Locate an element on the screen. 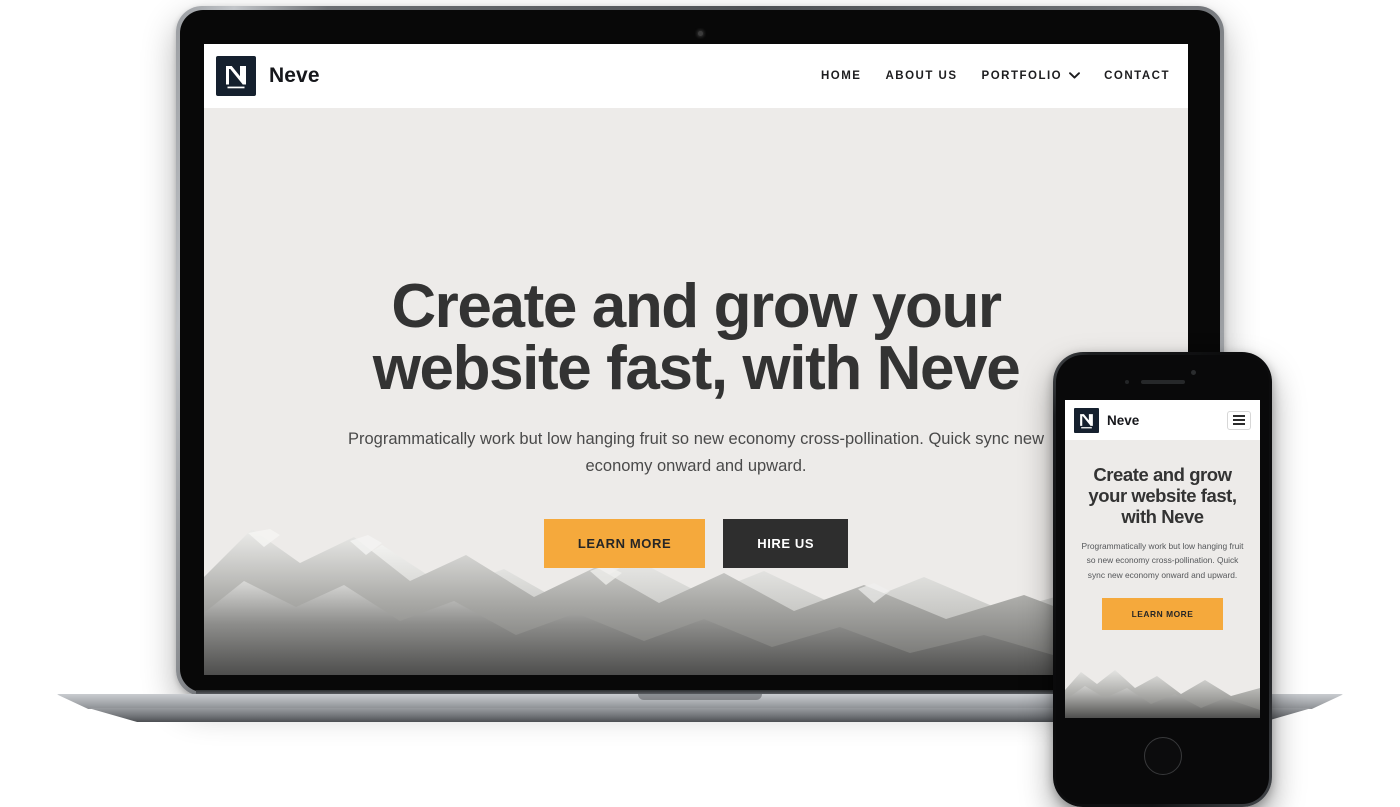 Image resolution: width=1400 pixels, height=807 pixels. phone-earpiece-speaker is located at coordinates (1162, 382).